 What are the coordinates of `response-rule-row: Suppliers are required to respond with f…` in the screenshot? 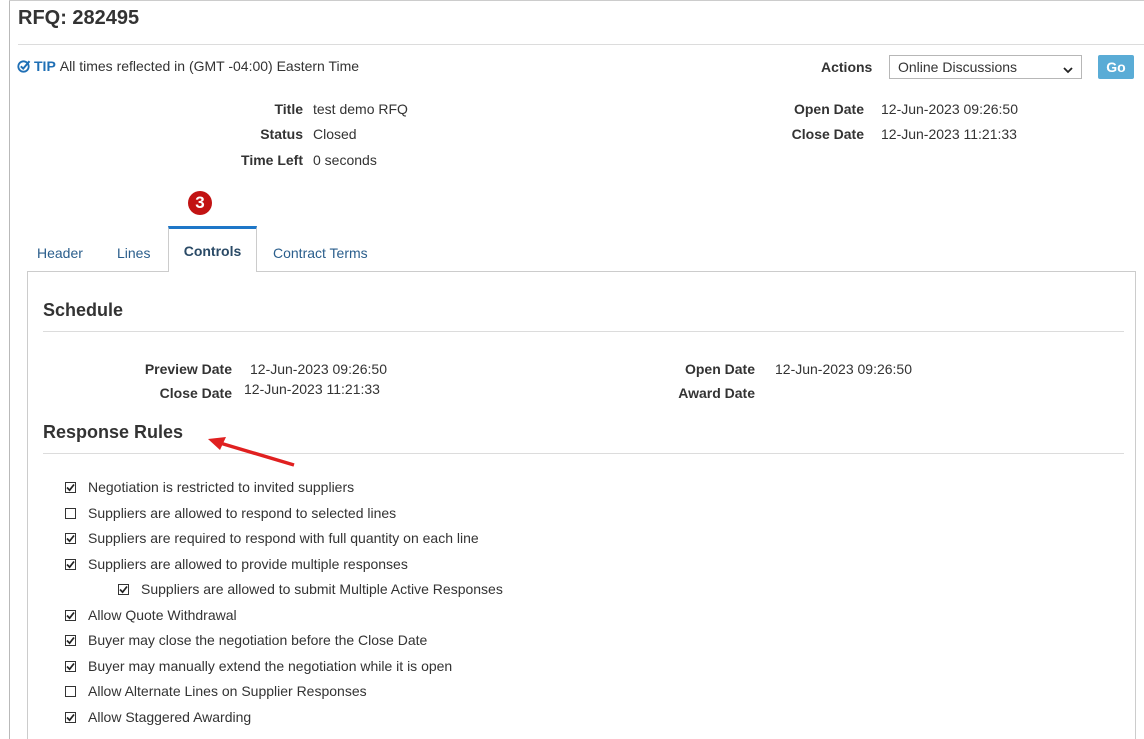 It's located at (272, 538).